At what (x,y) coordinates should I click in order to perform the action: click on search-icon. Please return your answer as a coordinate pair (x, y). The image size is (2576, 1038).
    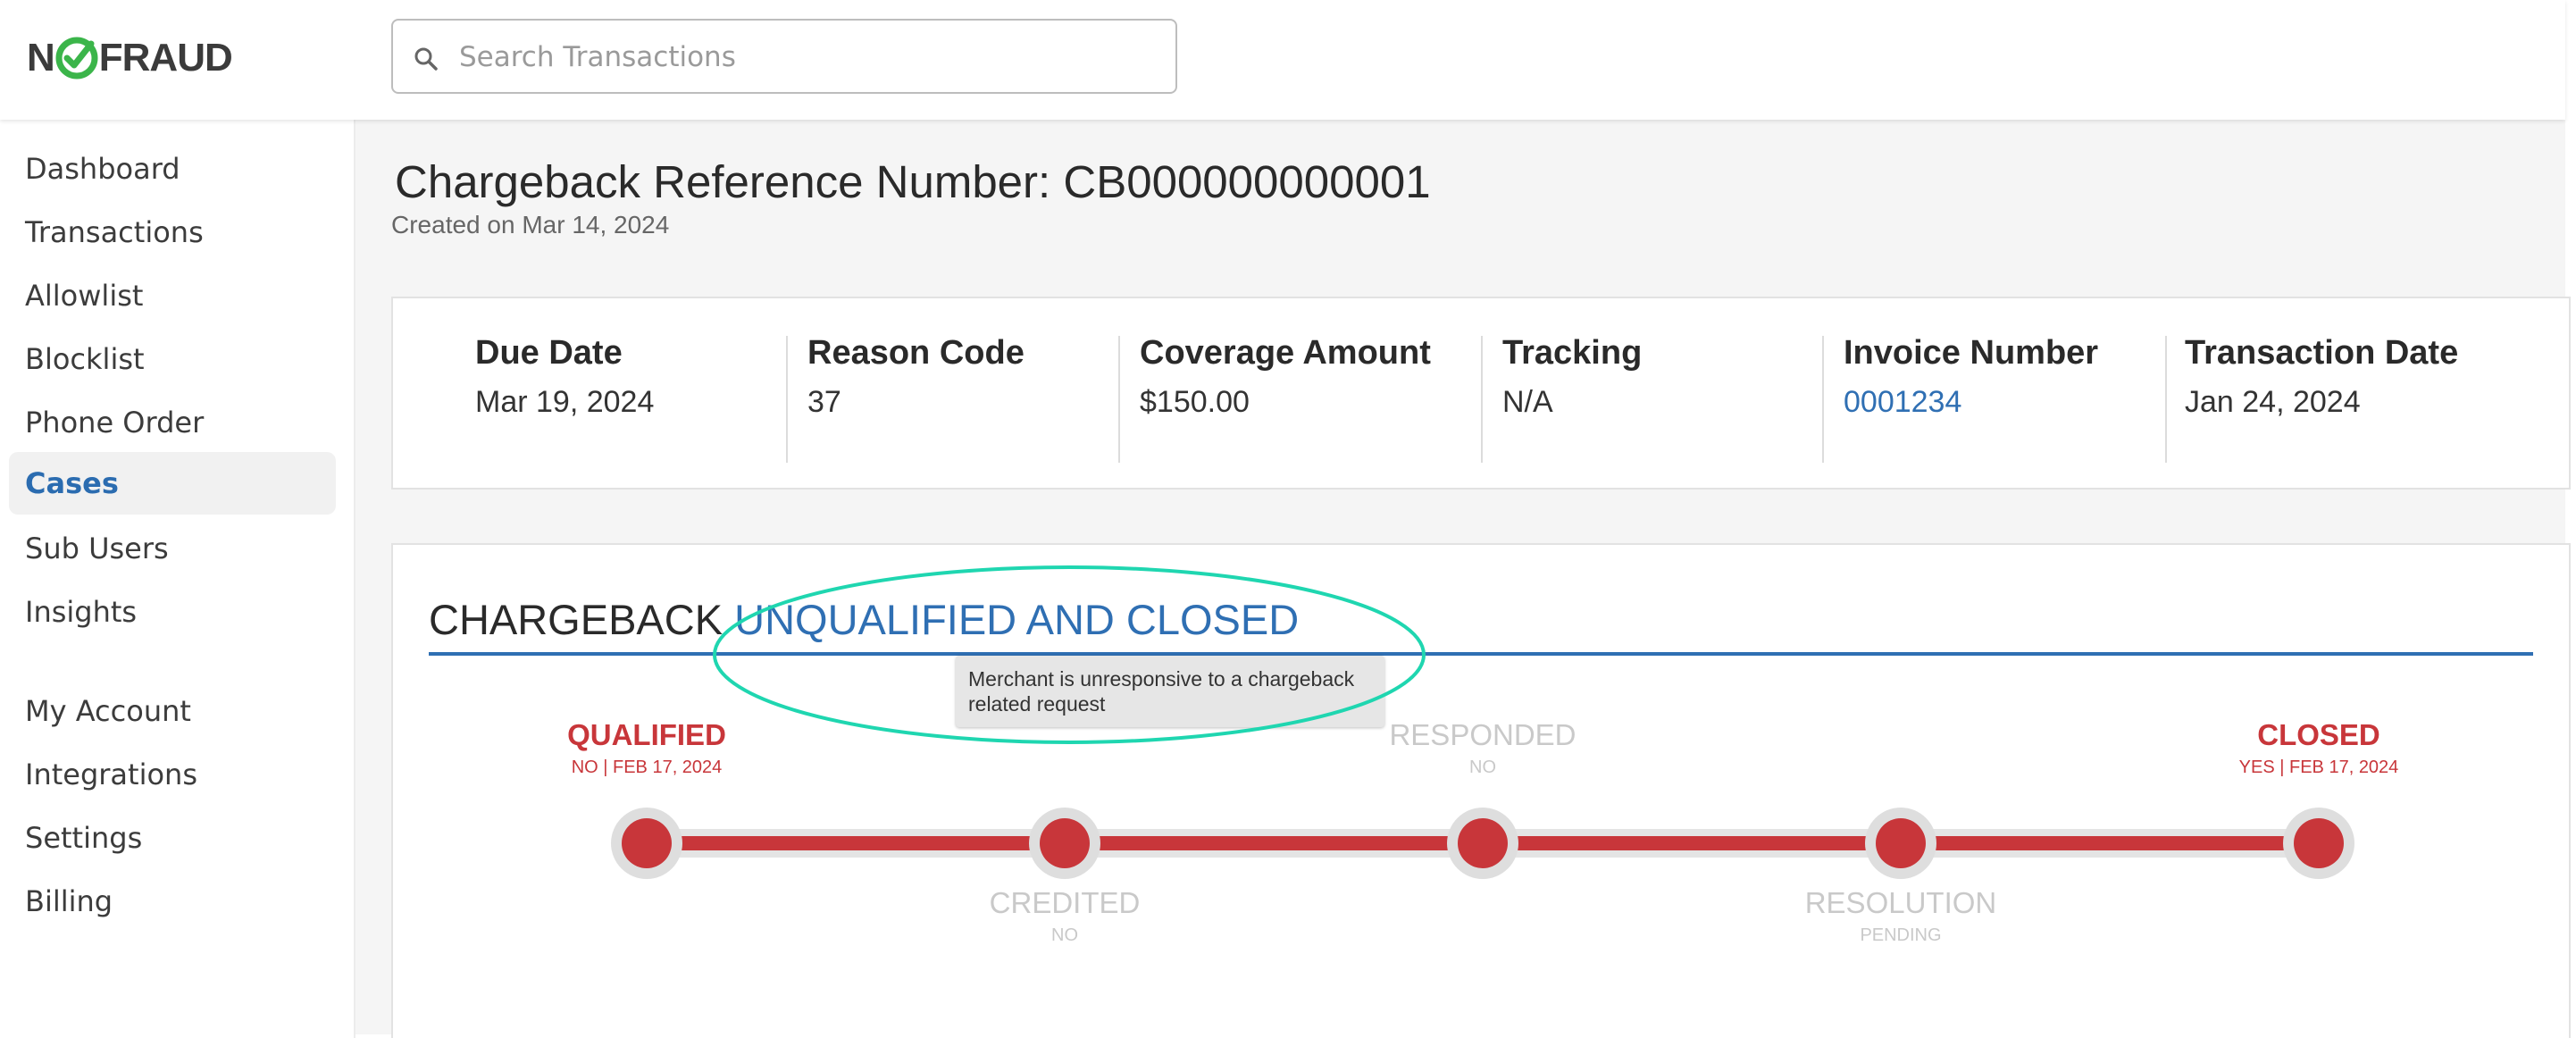
    Looking at the image, I should click on (426, 59).